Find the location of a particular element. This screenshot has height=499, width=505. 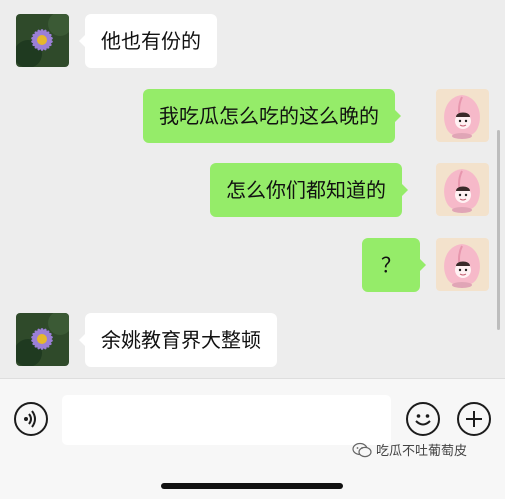

message-bubble: 我吃瓜怎么吃的这么晚的 is located at coordinates (272, 116).